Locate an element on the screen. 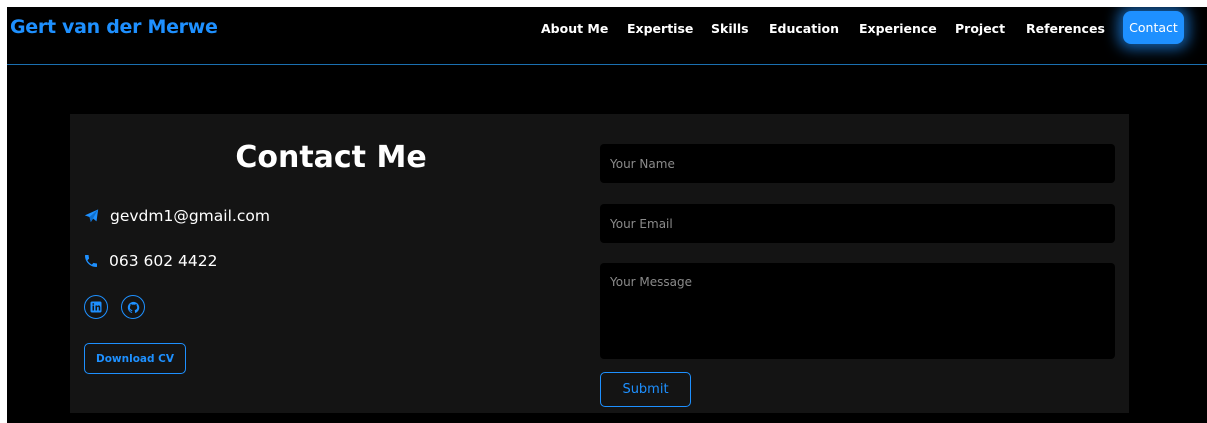 The height and width of the screenshot is (423, 1207). nav-expertise: Expertise is located at coordinates (660, 28).